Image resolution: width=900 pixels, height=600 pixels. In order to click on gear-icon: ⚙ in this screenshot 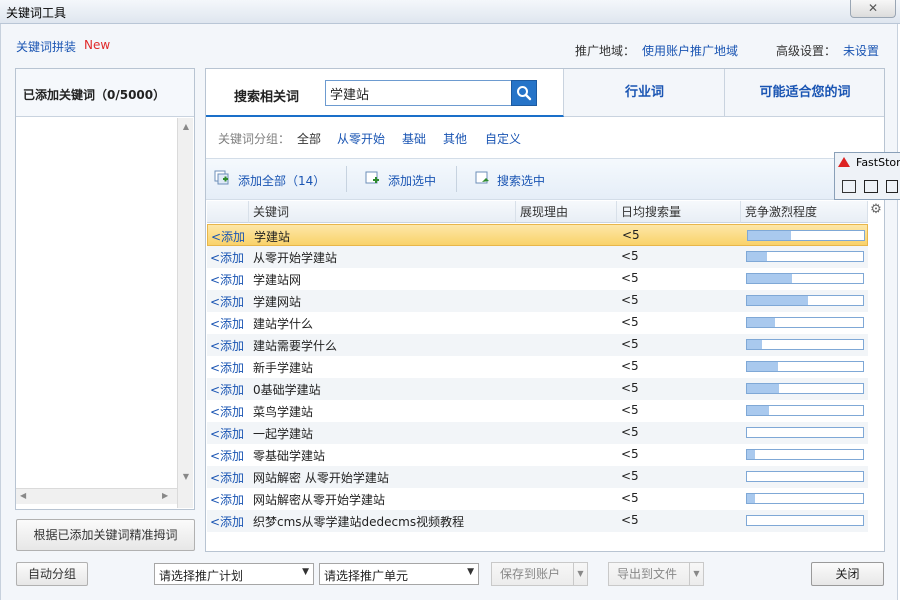, I will do `click(876, 212)`.